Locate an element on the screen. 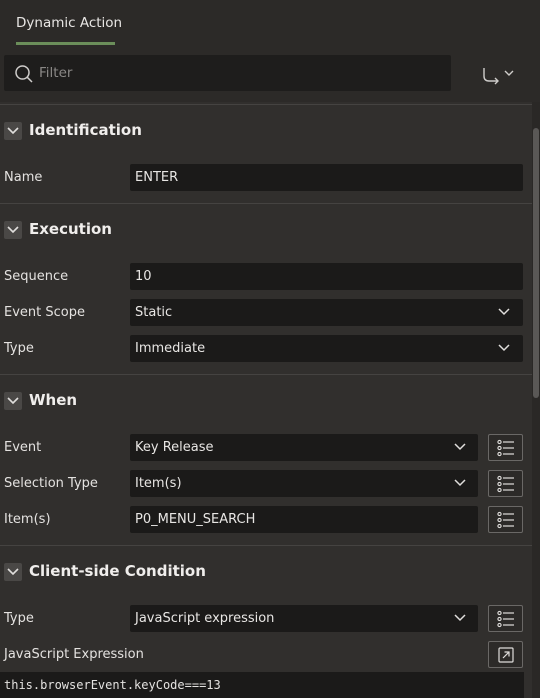 The width and height of the screenshot is (540, 698). property-row-type: Type Immediate is located at coordinates (266, 349).